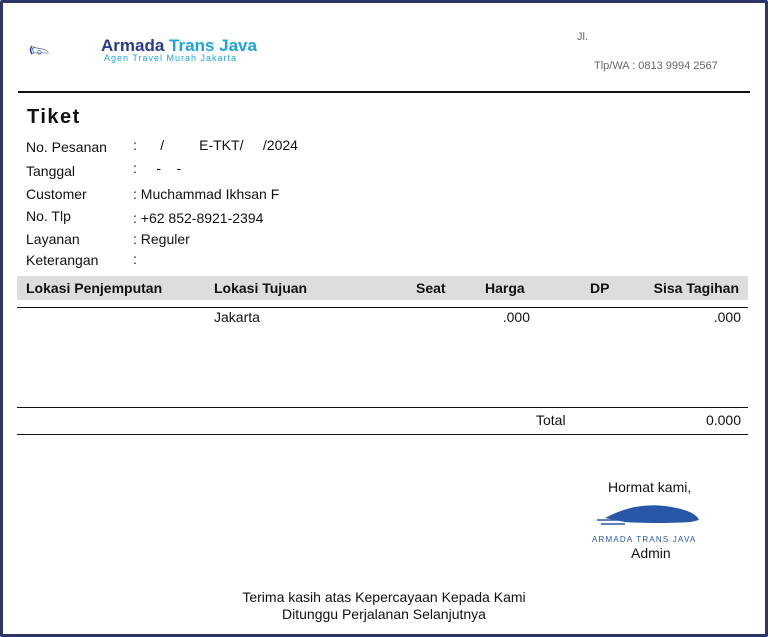 The image size is (768, 637). I want to click on info-value: : - -, so click(157, 168).